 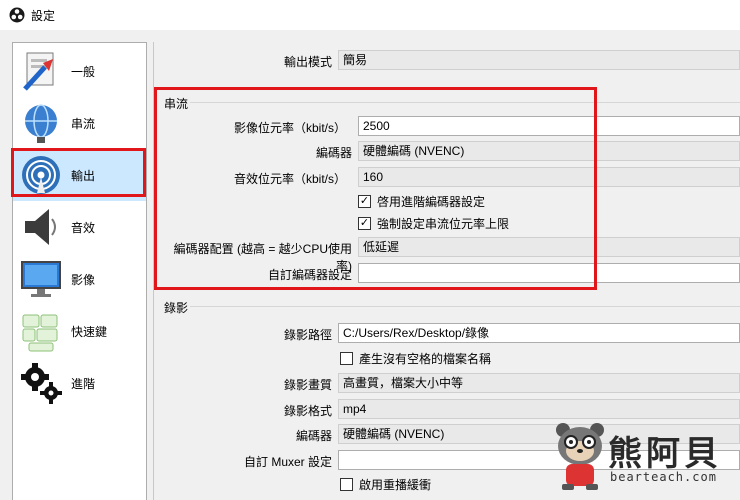 I want to click on enforce-bitrate-label: 強制設定串流位元率上限, so click(x=443, y=224).